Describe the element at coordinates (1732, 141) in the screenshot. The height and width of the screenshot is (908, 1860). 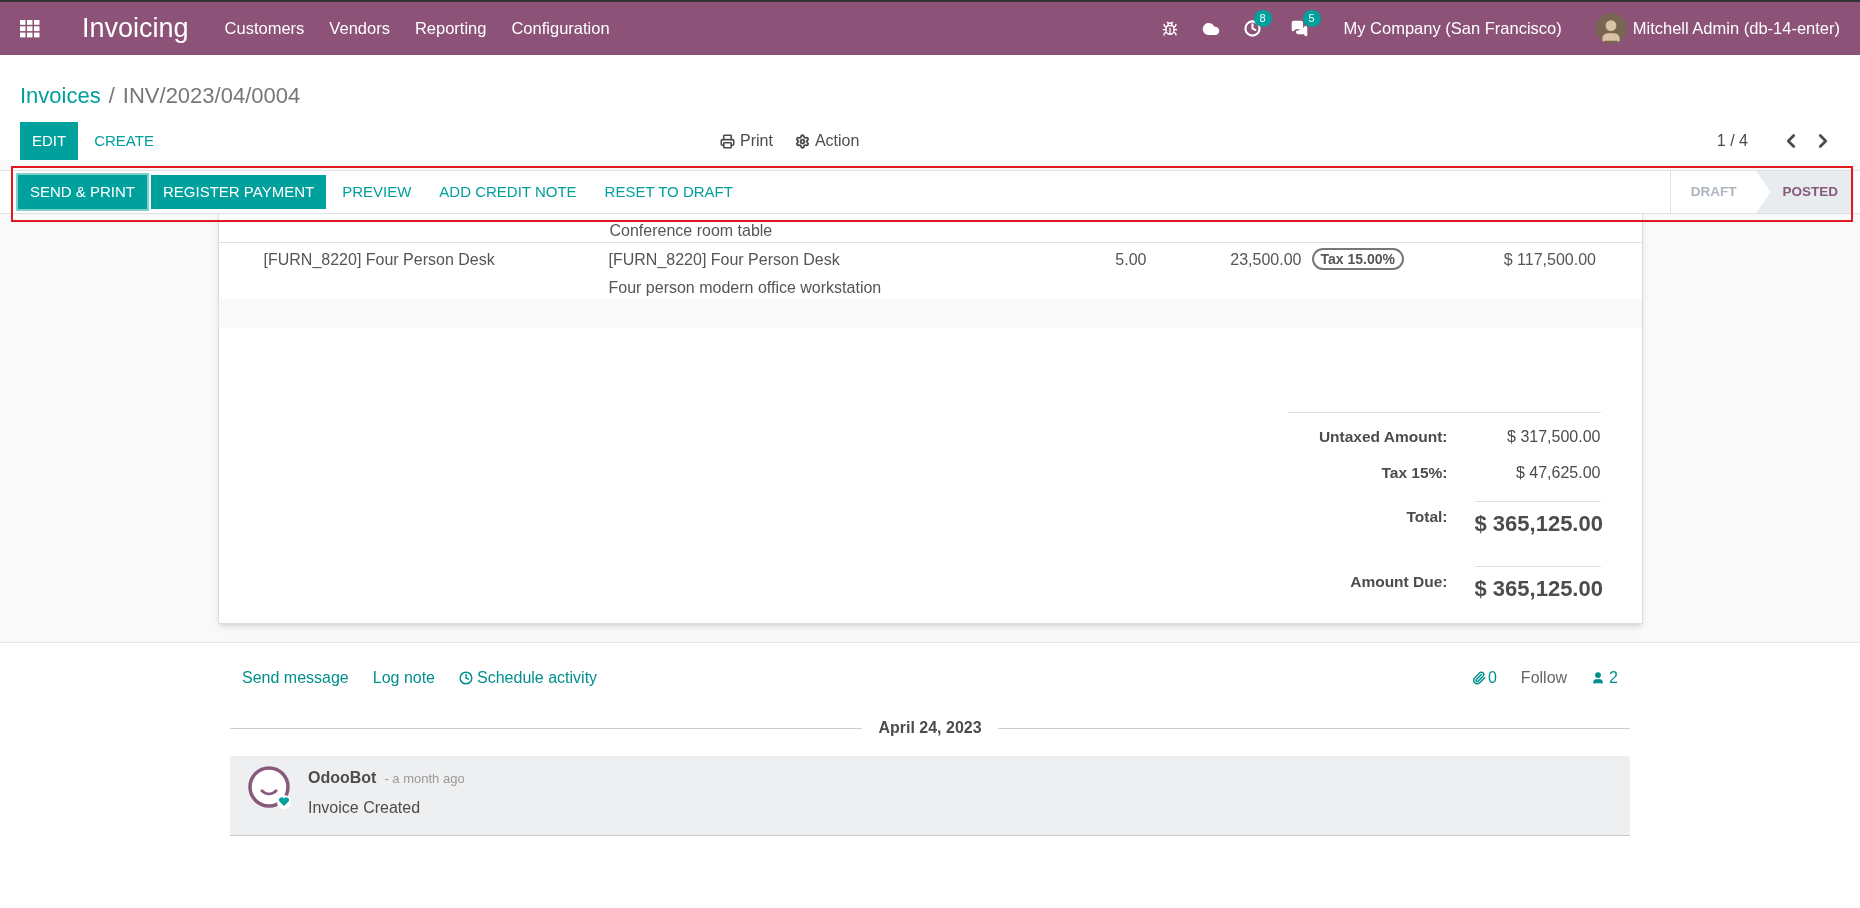
I see `pager-value: 1 / 4` at that location.